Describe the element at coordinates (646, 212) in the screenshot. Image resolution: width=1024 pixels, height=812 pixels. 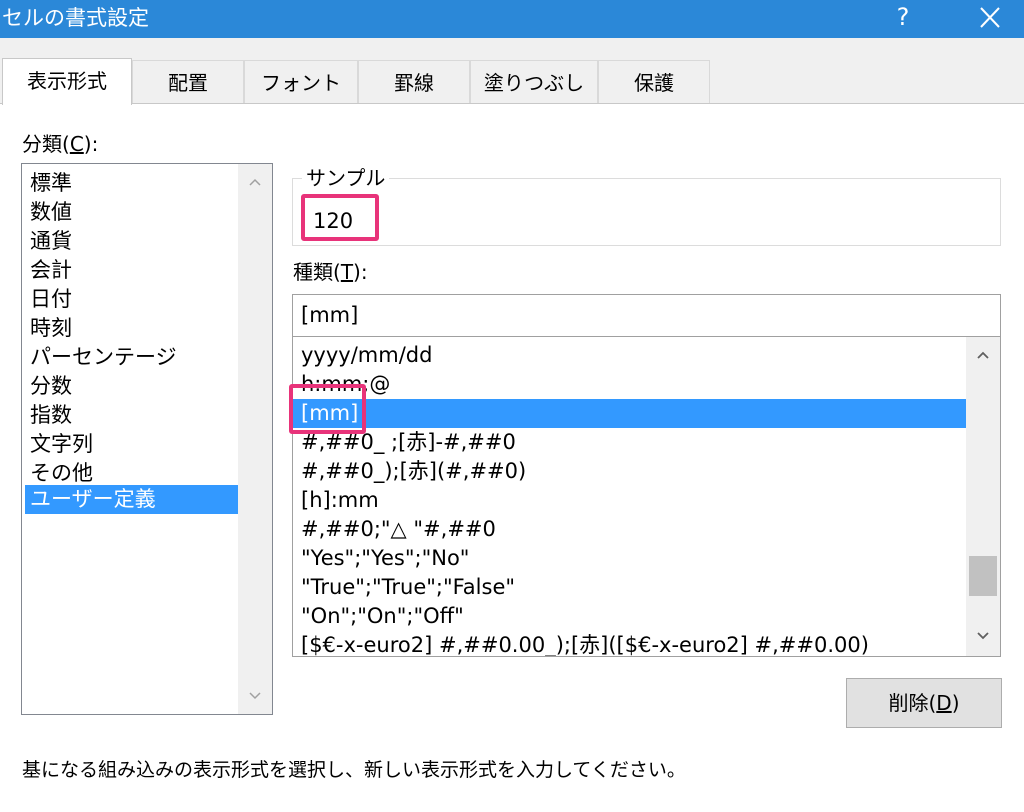
I see `sample-group` at that location.